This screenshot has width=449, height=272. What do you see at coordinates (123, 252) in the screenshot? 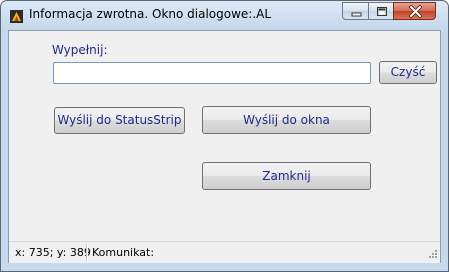
I see `status-message: Komunikat:` at bounding box center [123, 252].